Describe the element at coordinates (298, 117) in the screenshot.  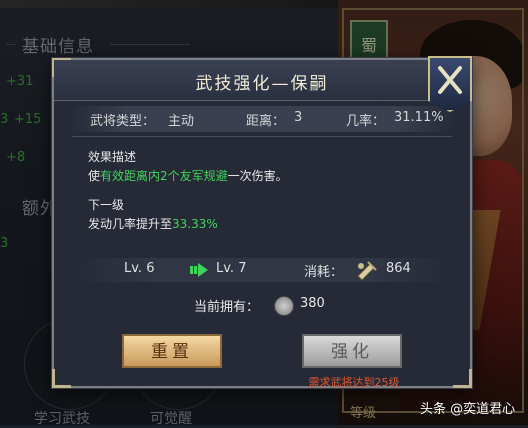
I see `distance-value: 3` at that location.